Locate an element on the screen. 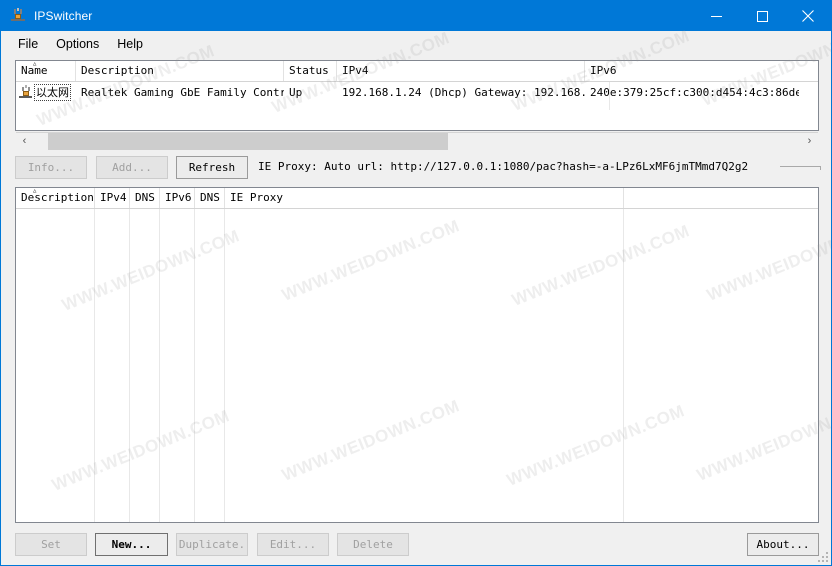  adapters-col-status-label: Status is located at coordinates (309, 70).